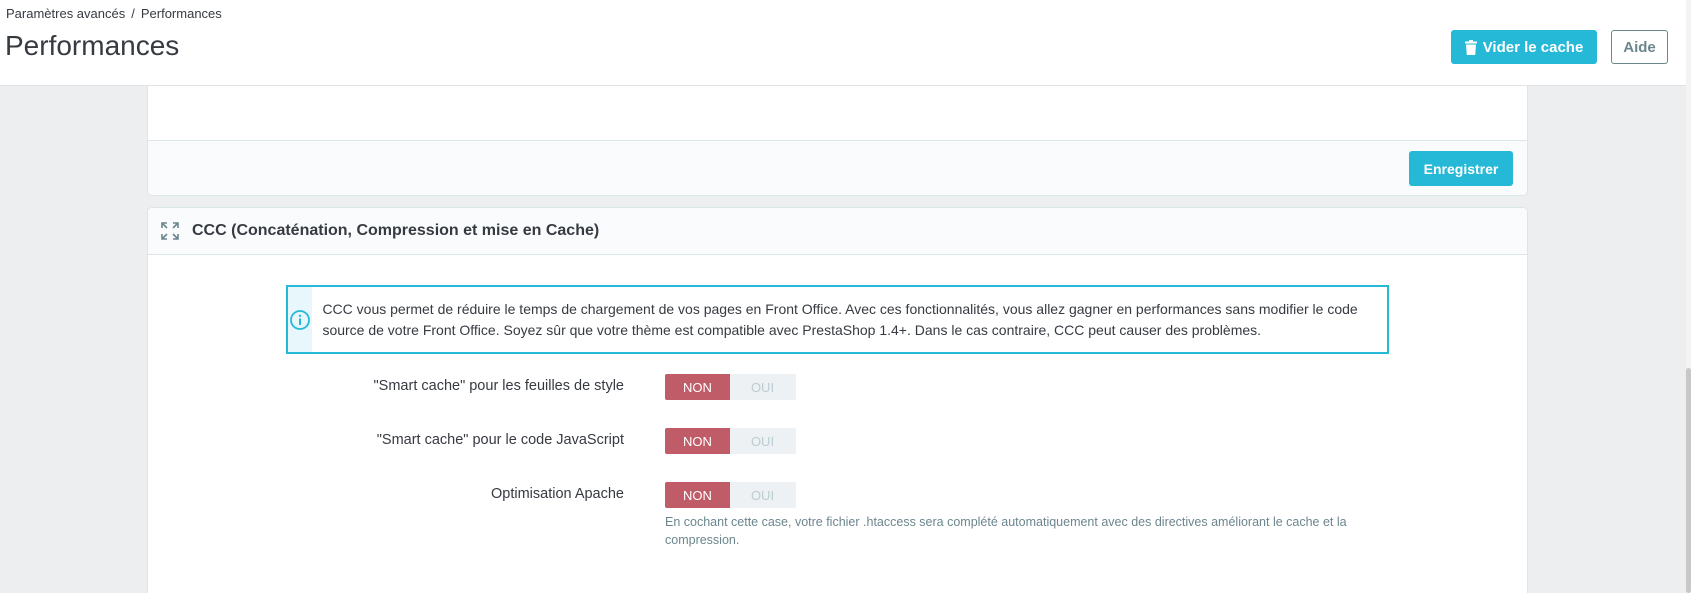 Image resolution: width=1691 pixels, height=593 pixels. What do you see at coordinates (697, 387) in the screenshot?
I see `css-smart-cache-non: NON` at bounding box center [697, 387].